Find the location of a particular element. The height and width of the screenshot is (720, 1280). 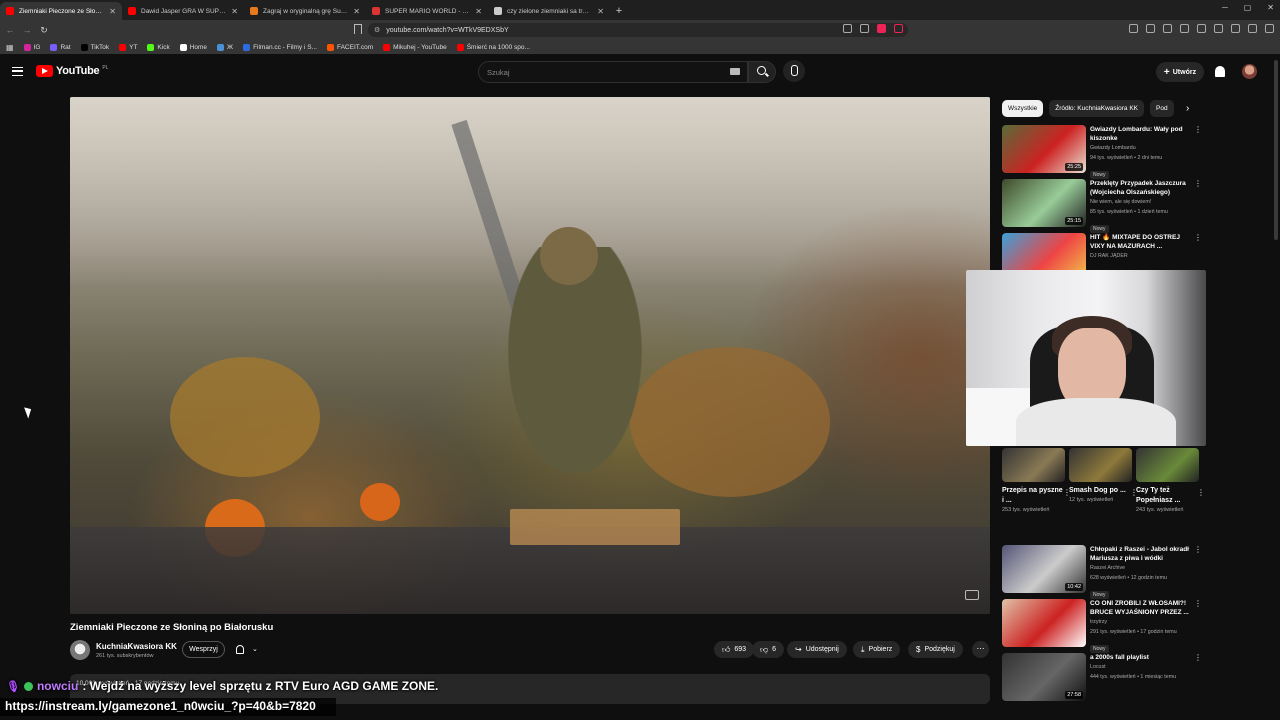

bookmark-item: Ж is located at coordinates (225, 47).